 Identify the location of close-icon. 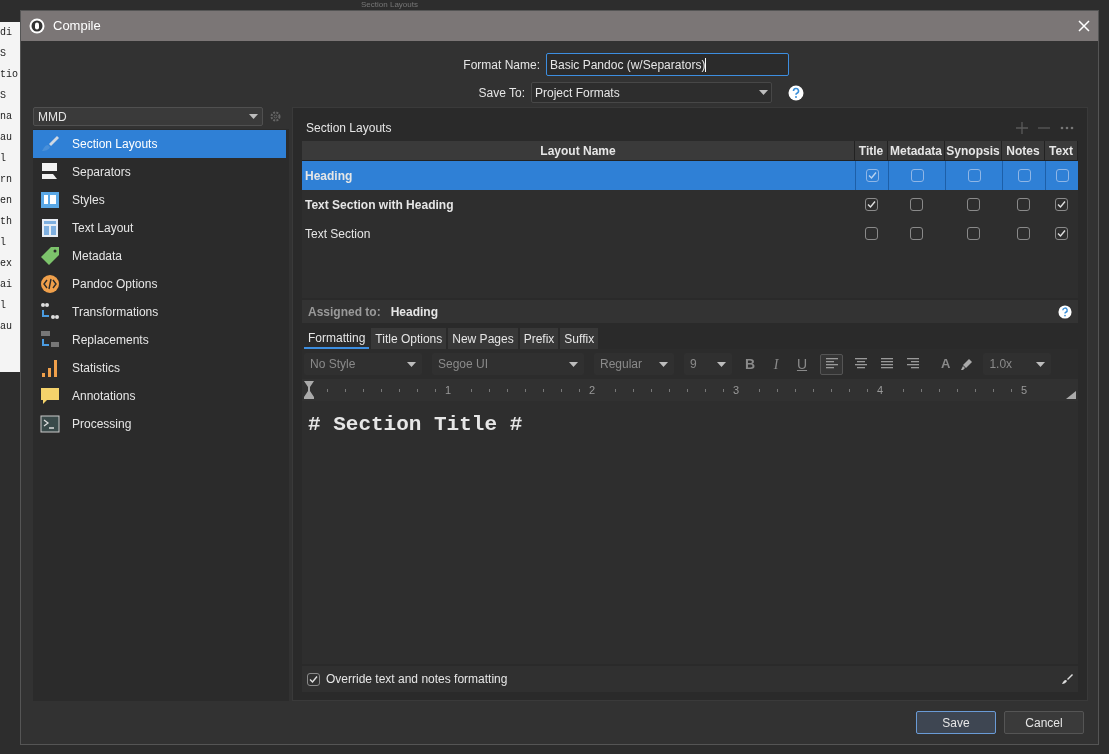
(1084, 26).